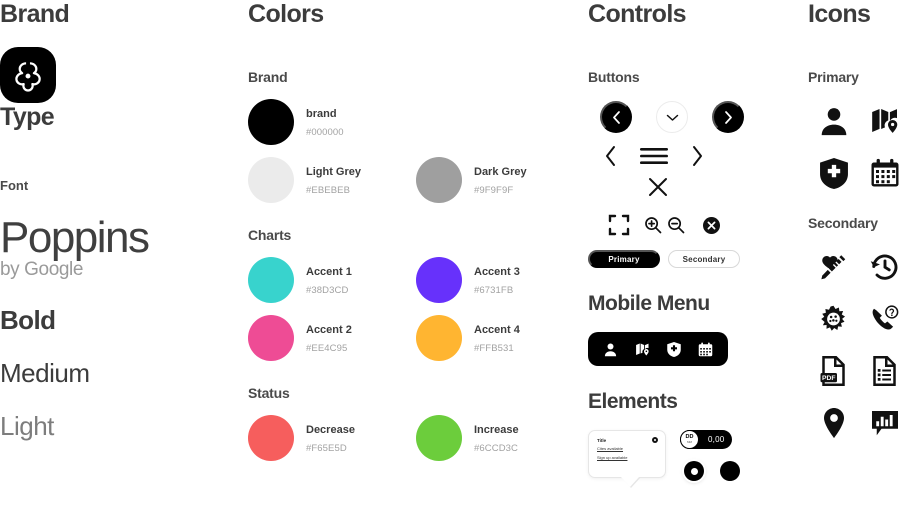 The height and width of the screenshot is (528, 910). What do you see at coordinates (616, 117) in the screenshot?
I see `prev-circle-button` at bounding box center [616, 117].